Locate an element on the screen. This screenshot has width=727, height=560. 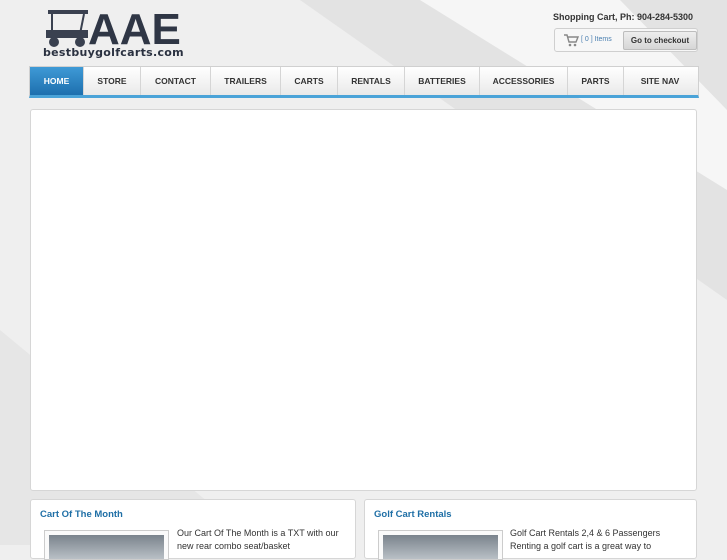
svg-text: AAE is located at coordinates (134, 28).